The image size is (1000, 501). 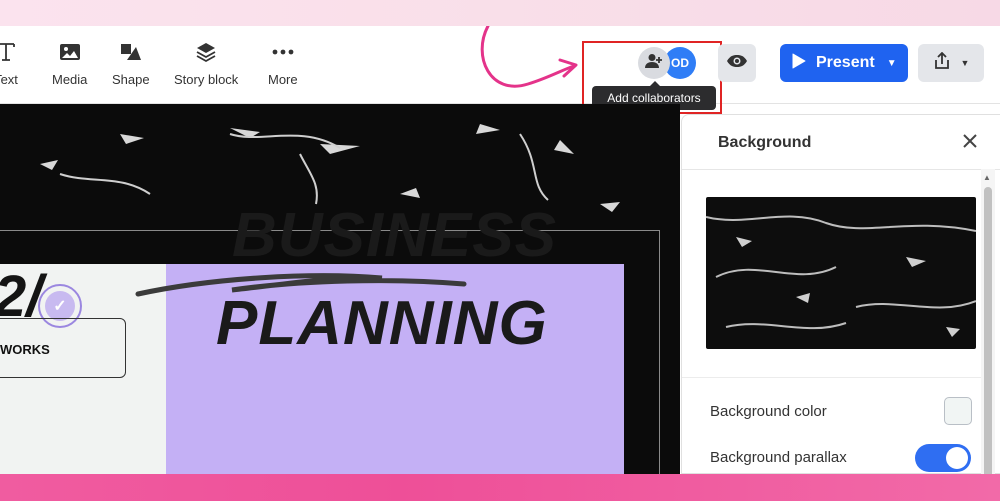 What do you see at coordinates (529, 57) in the screenshot?
I see `pointer-arrow-annotation` at bounding box center [529, 57].